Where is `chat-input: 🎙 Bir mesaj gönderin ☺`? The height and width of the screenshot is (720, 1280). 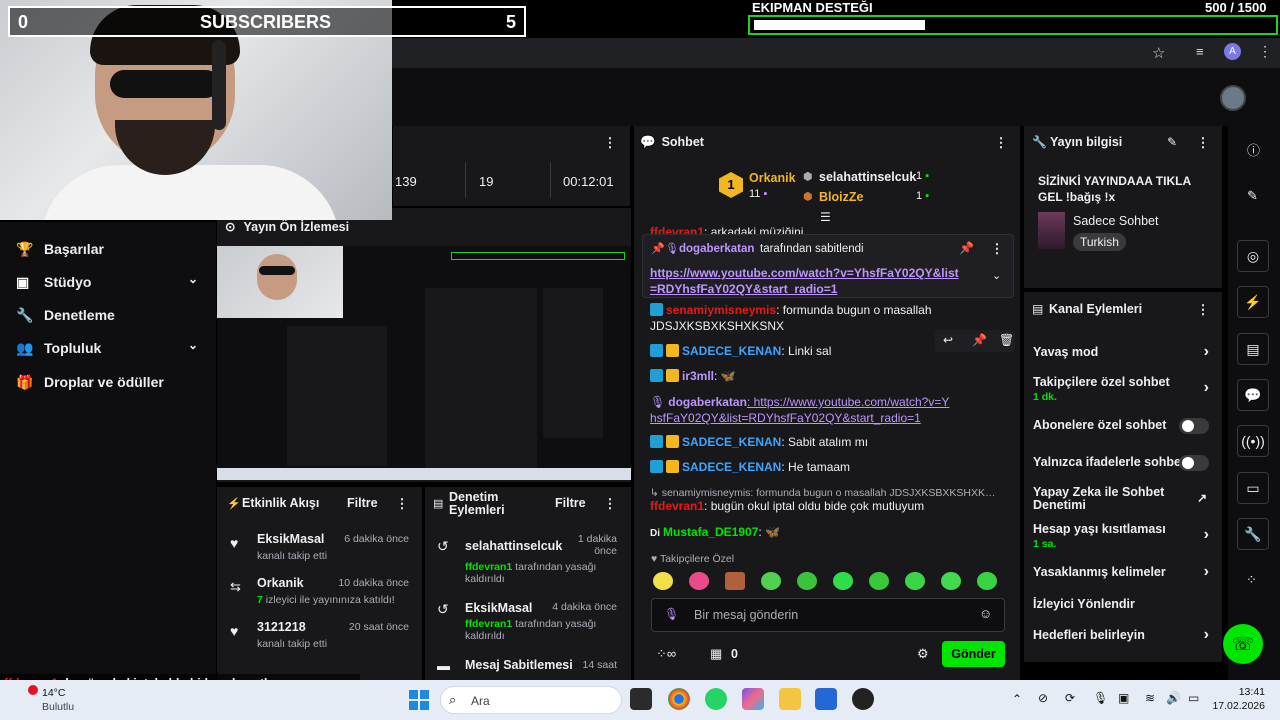
chat-input: 🎙 Bir mesaj gönderin ☺ is located at coordinates (828, 615).